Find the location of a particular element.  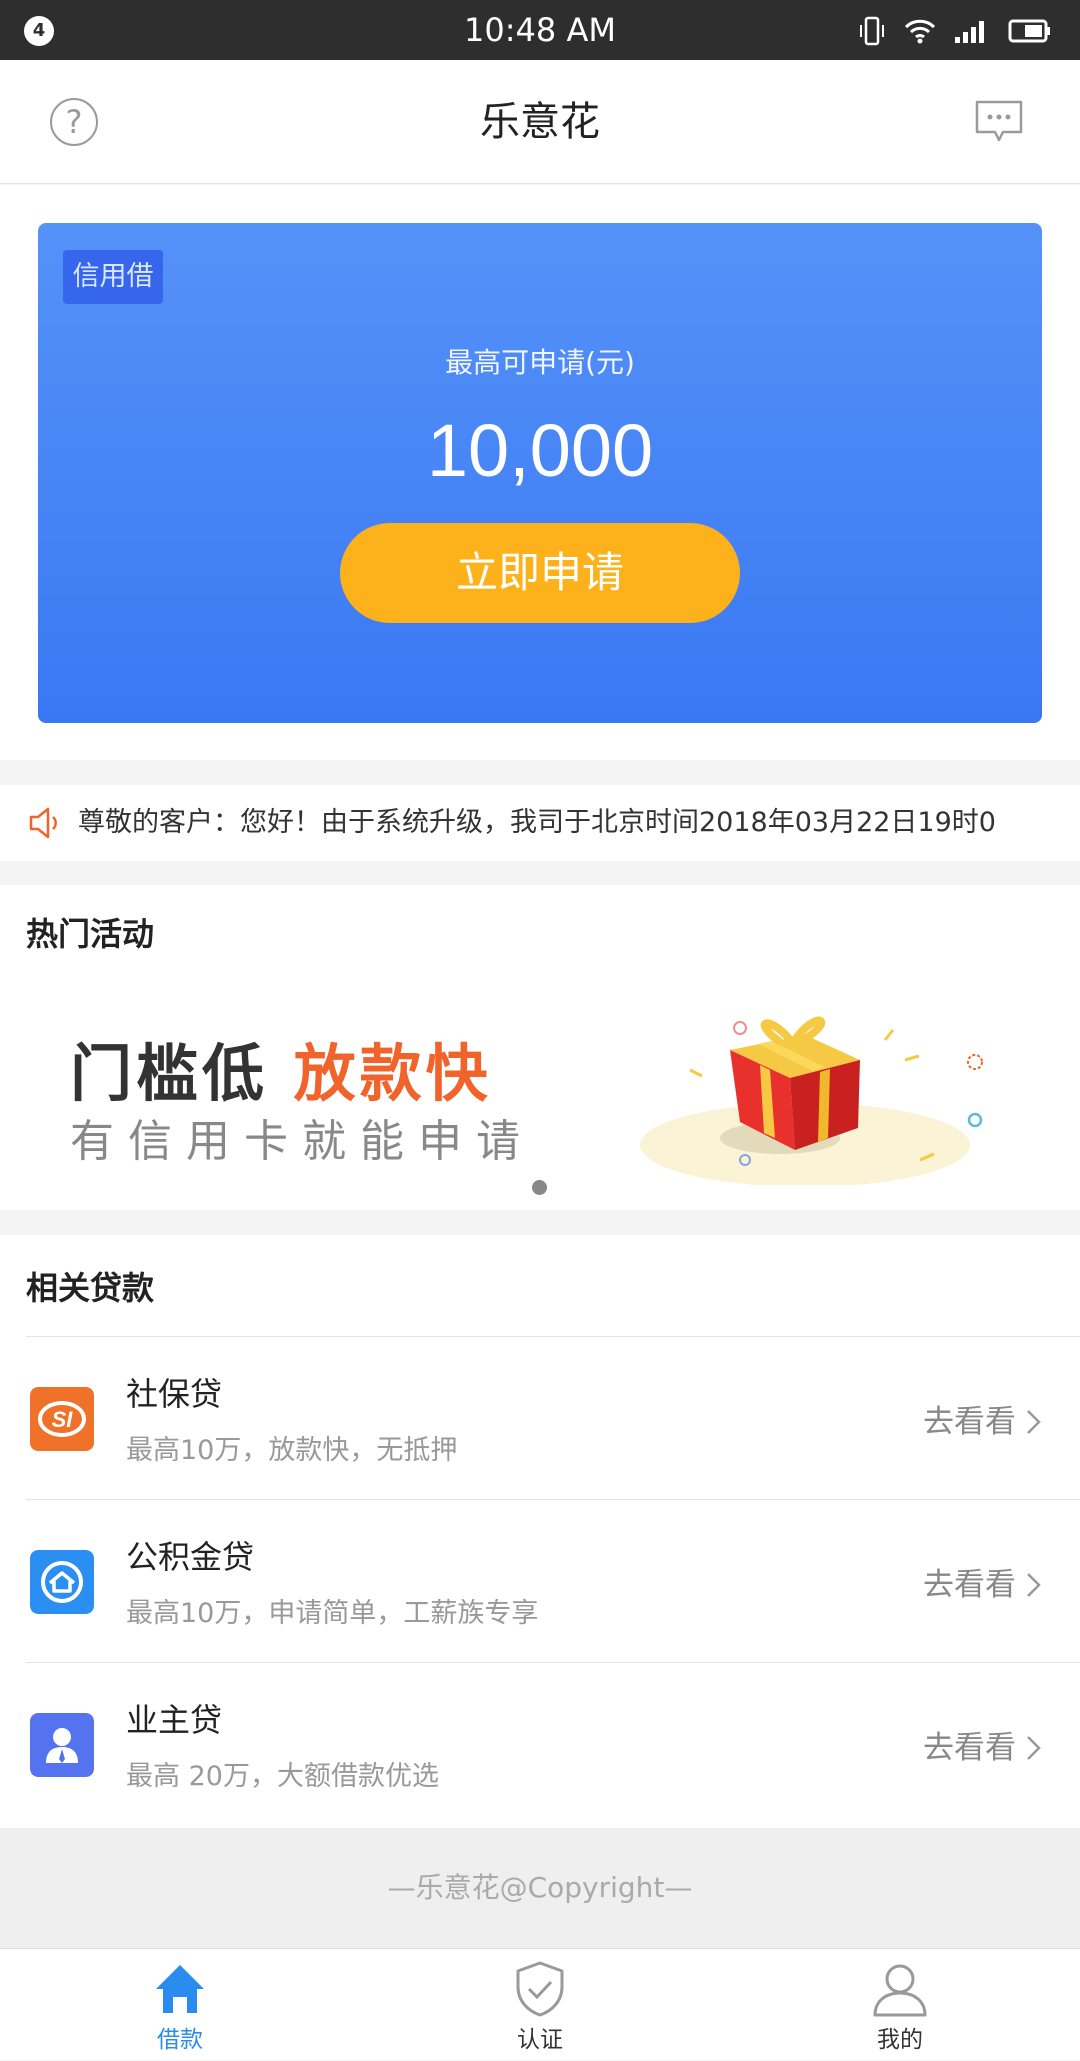

speaker-icon is located at coordinates (43, 823).